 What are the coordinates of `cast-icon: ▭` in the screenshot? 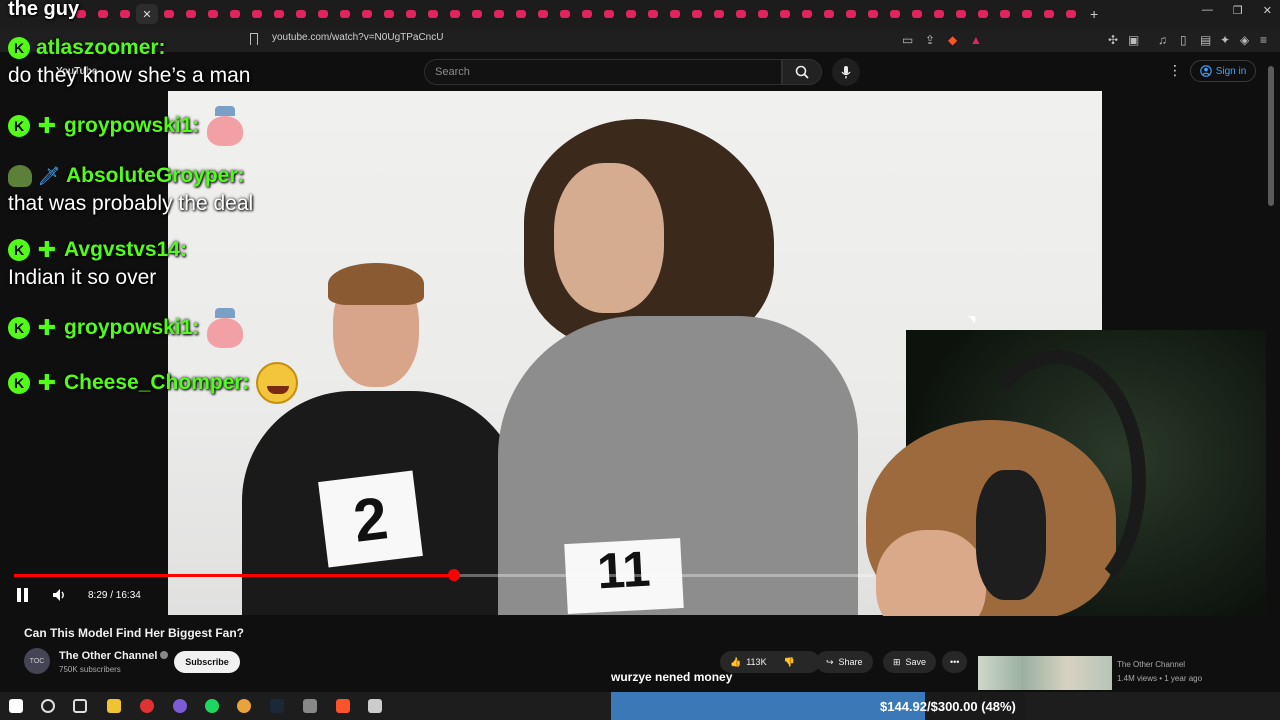 It's located at (907, 40).